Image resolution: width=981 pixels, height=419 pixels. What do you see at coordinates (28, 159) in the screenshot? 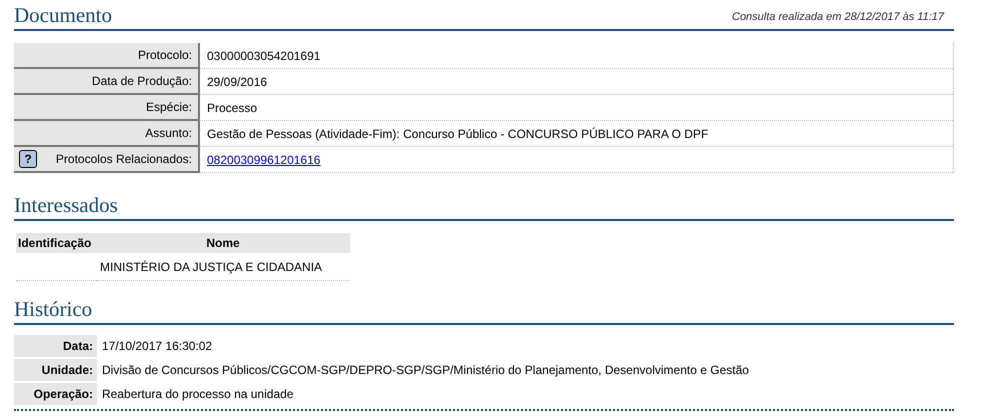
I see `help-button: ?` at bounding box center [28, 159].